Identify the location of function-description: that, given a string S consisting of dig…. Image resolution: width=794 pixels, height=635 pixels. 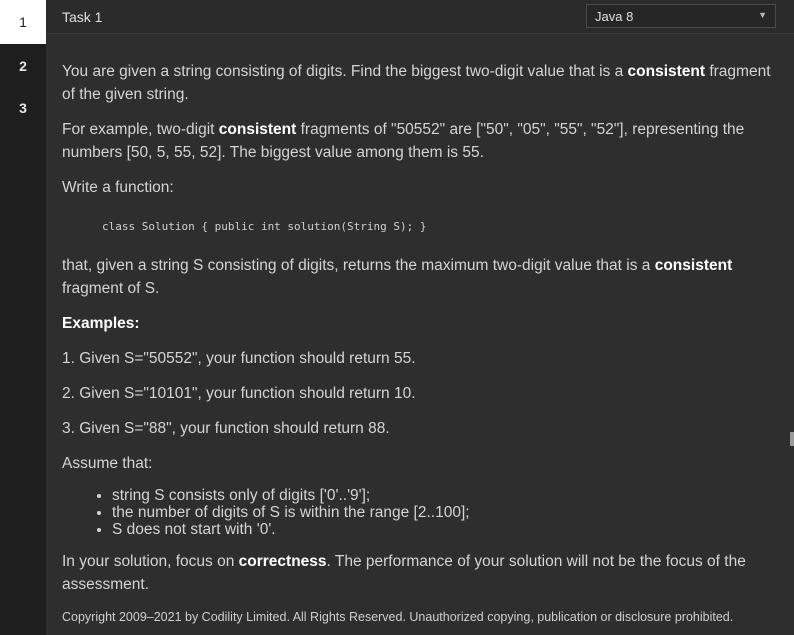
(419, 277).